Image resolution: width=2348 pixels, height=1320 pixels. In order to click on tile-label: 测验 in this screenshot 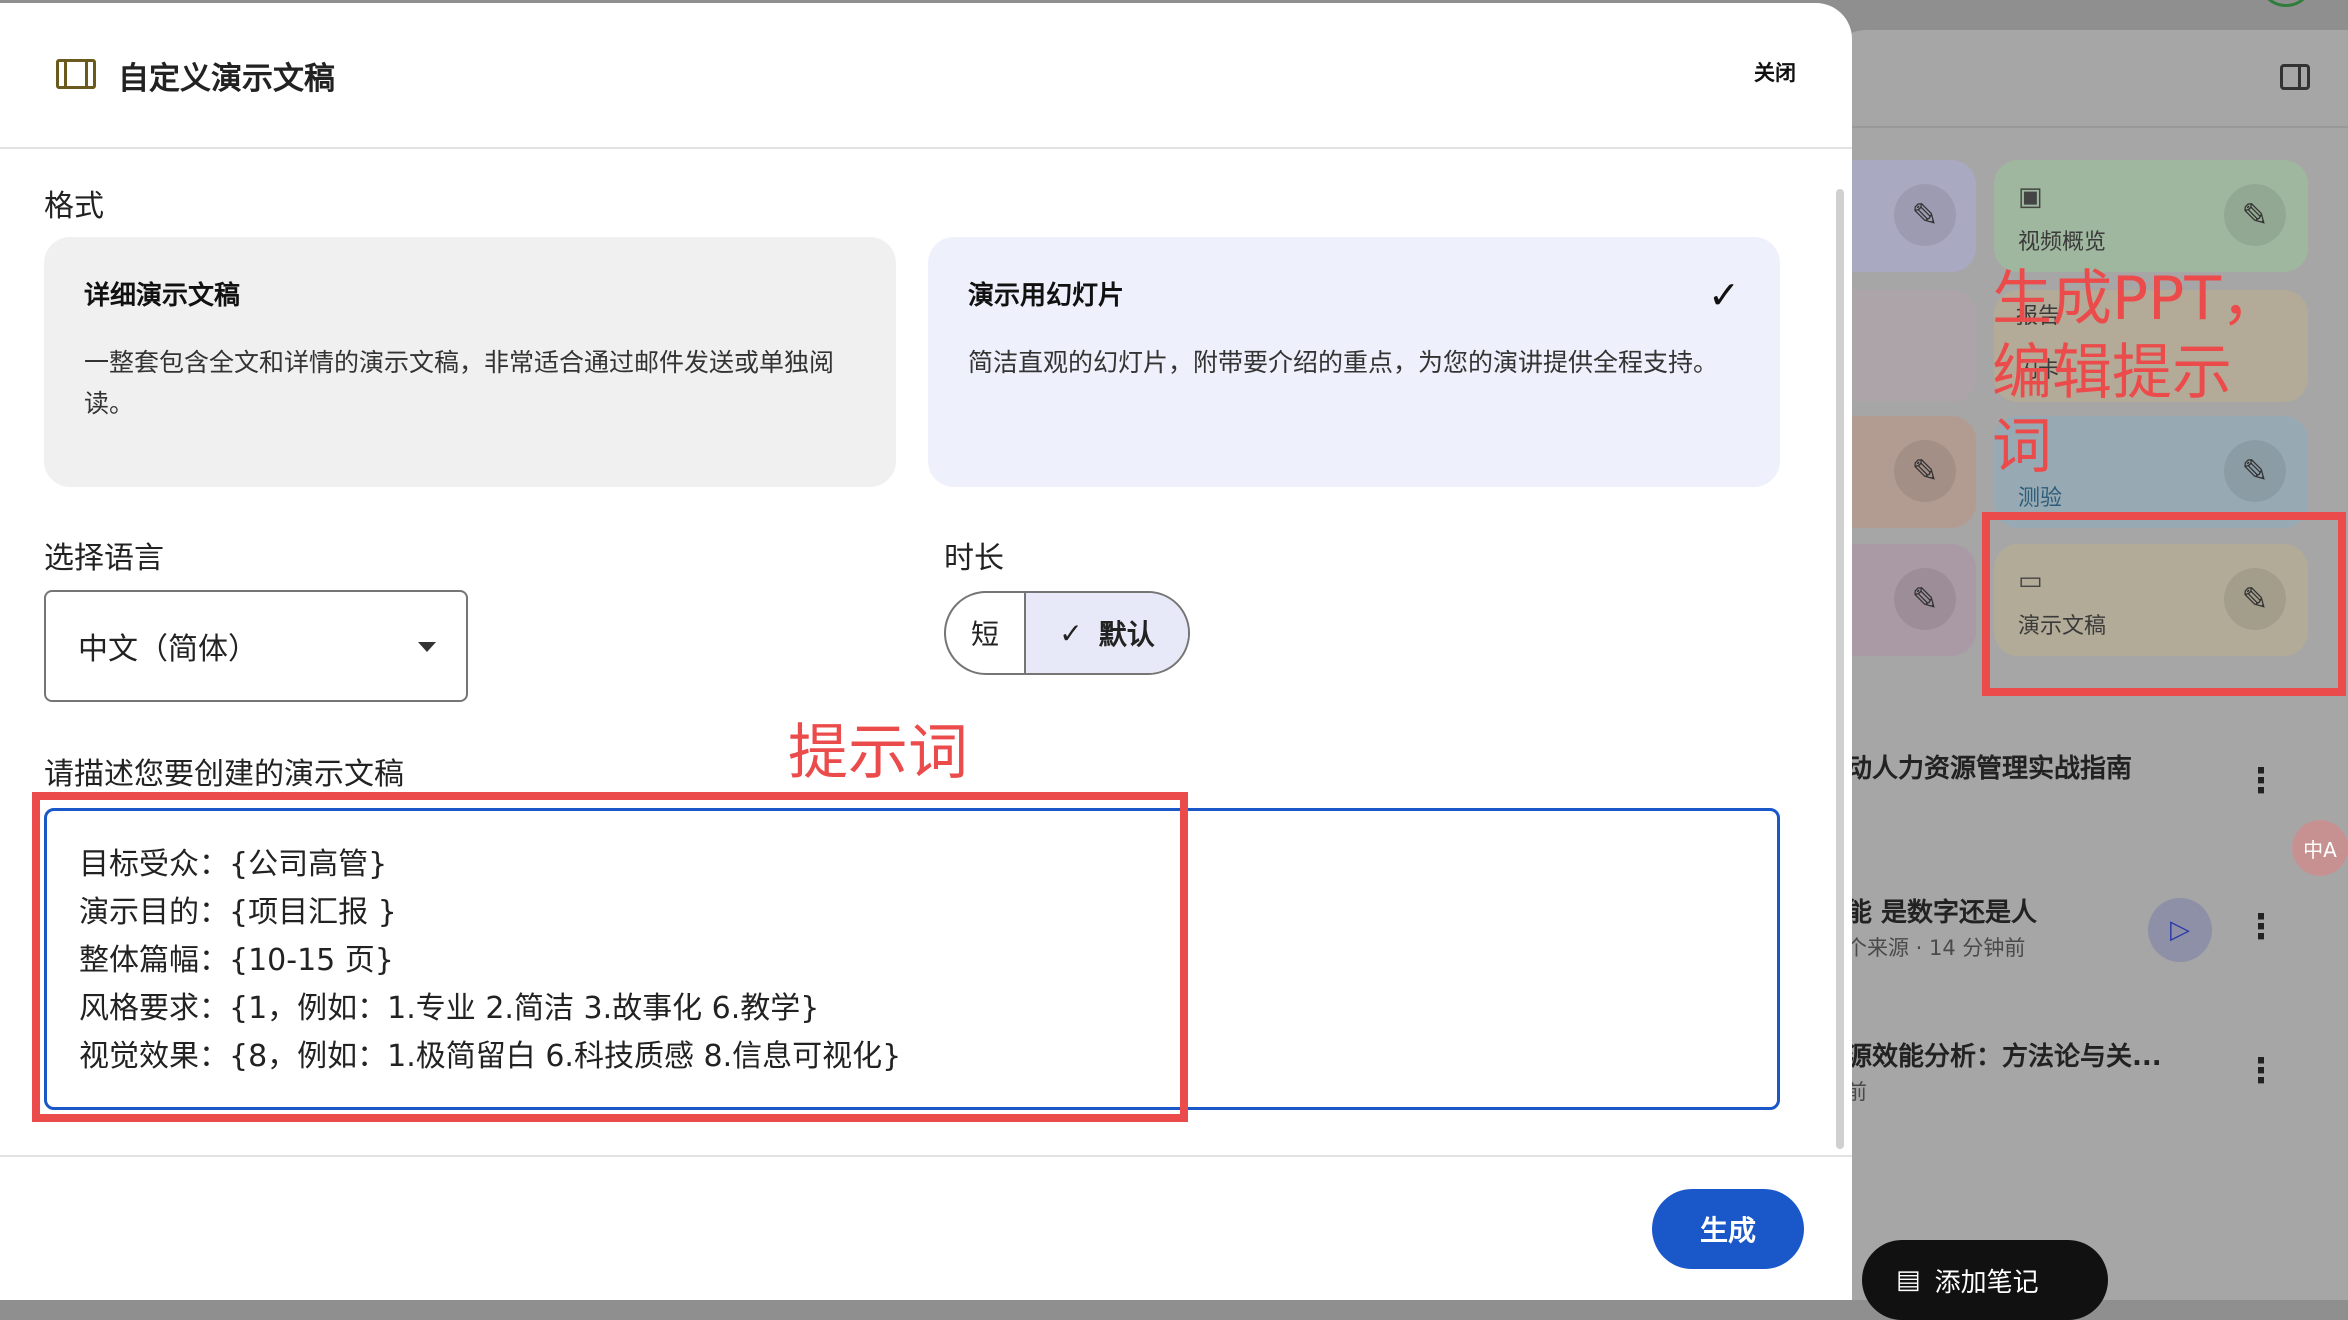, I will do `click(2040, 498)`.